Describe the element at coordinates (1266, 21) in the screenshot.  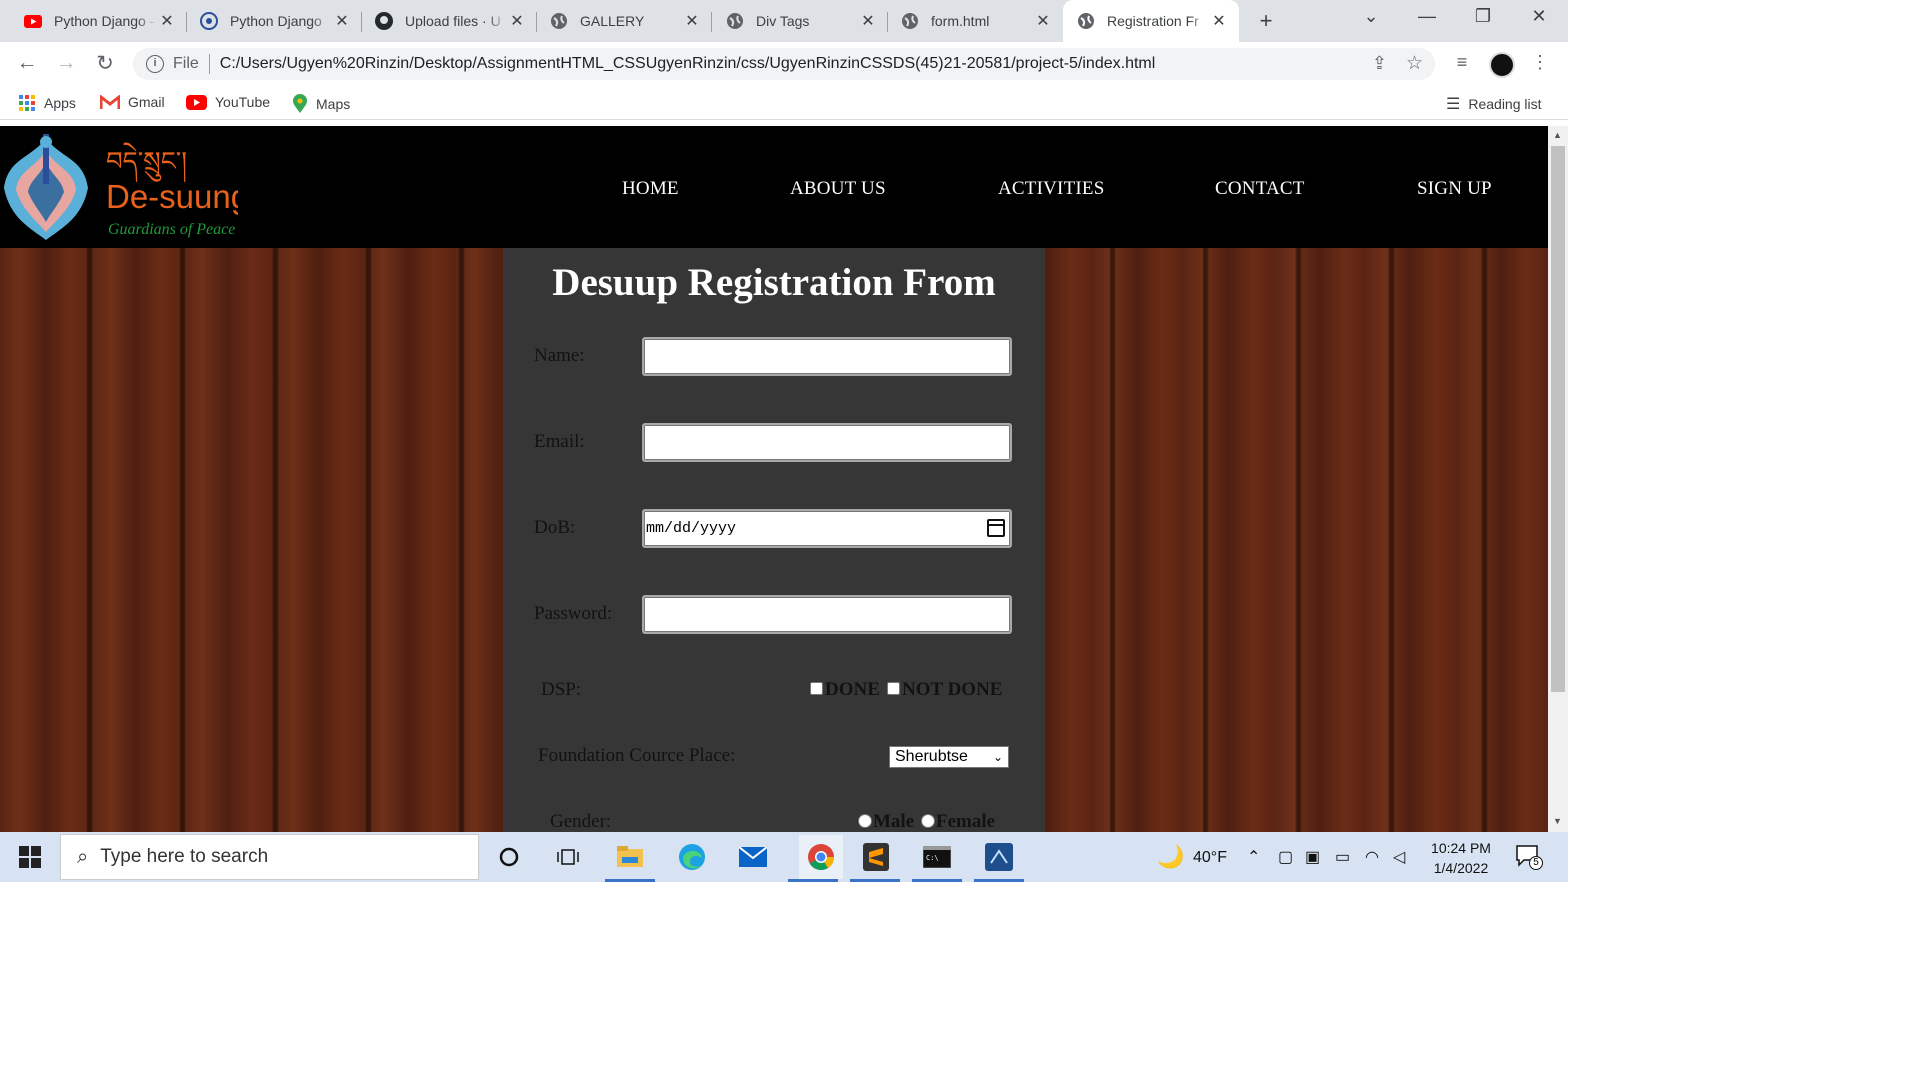
I see `new-tab-button: +` at that location.